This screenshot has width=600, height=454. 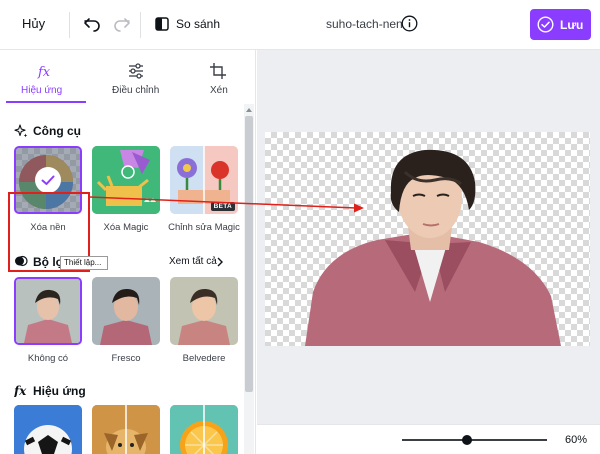 I want to click on selected-check-icon, so click(x=48, y=180).